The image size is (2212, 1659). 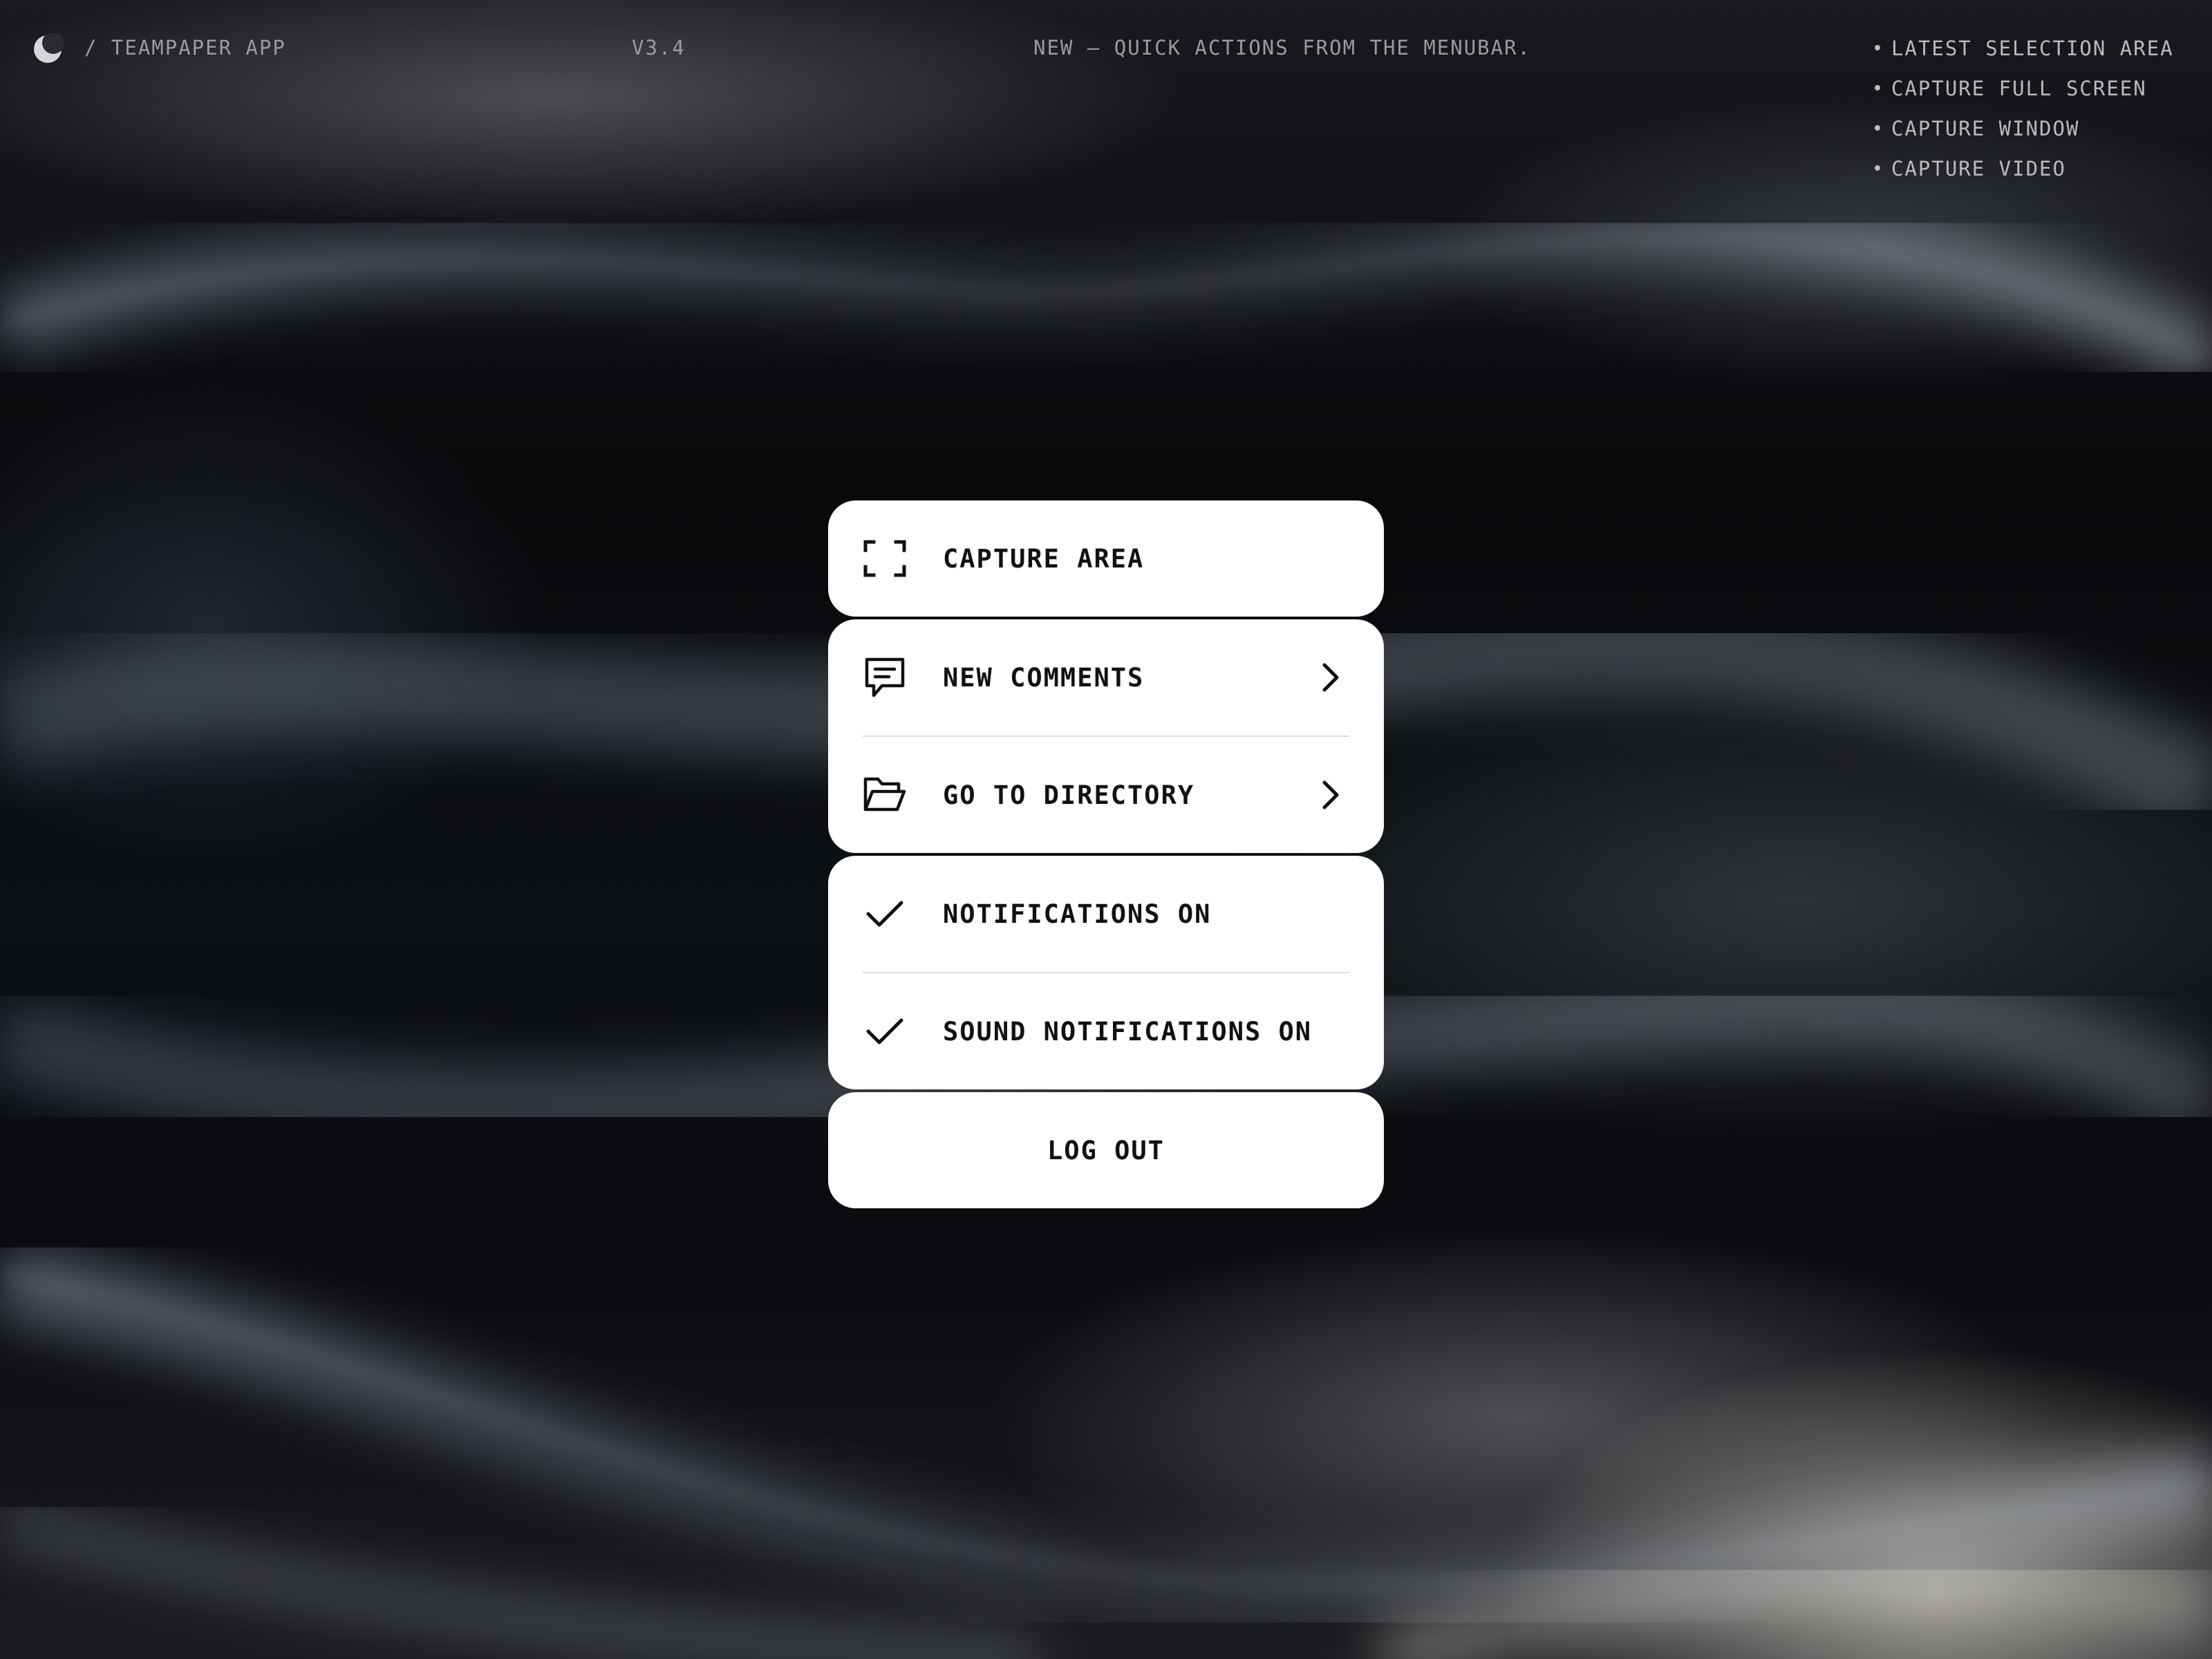 What do you see at coordinates (1044, 677) in the screenshot?
I see `new-comments-label: NEW COMMENTS` at bounding box center [1044, 677].